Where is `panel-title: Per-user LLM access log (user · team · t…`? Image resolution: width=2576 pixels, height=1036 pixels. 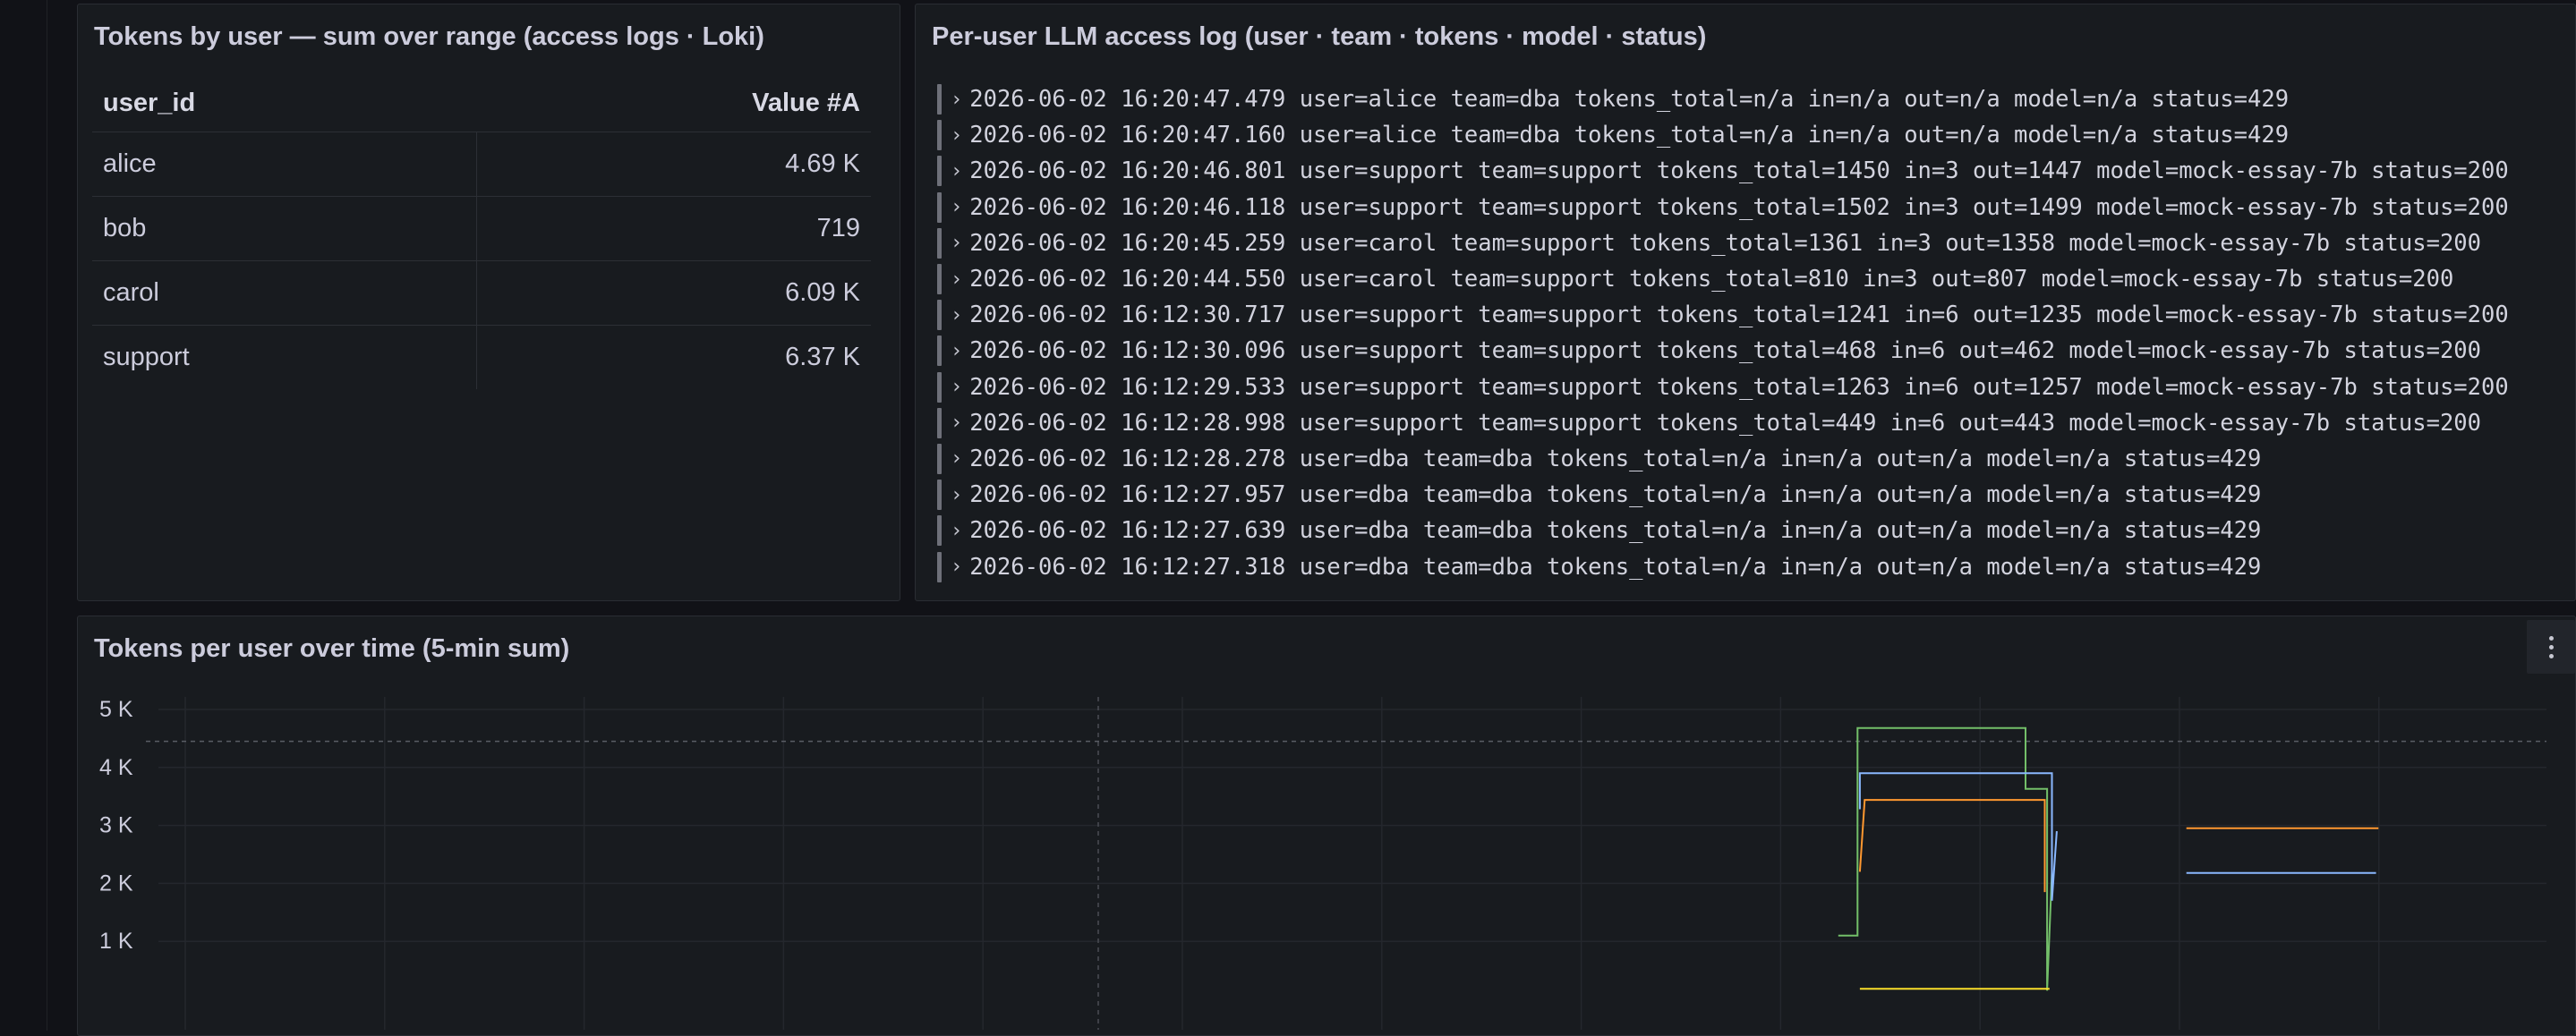 panel-title: Per-user LLM access log (user · team · t… is located at coordinates (1319, 36).